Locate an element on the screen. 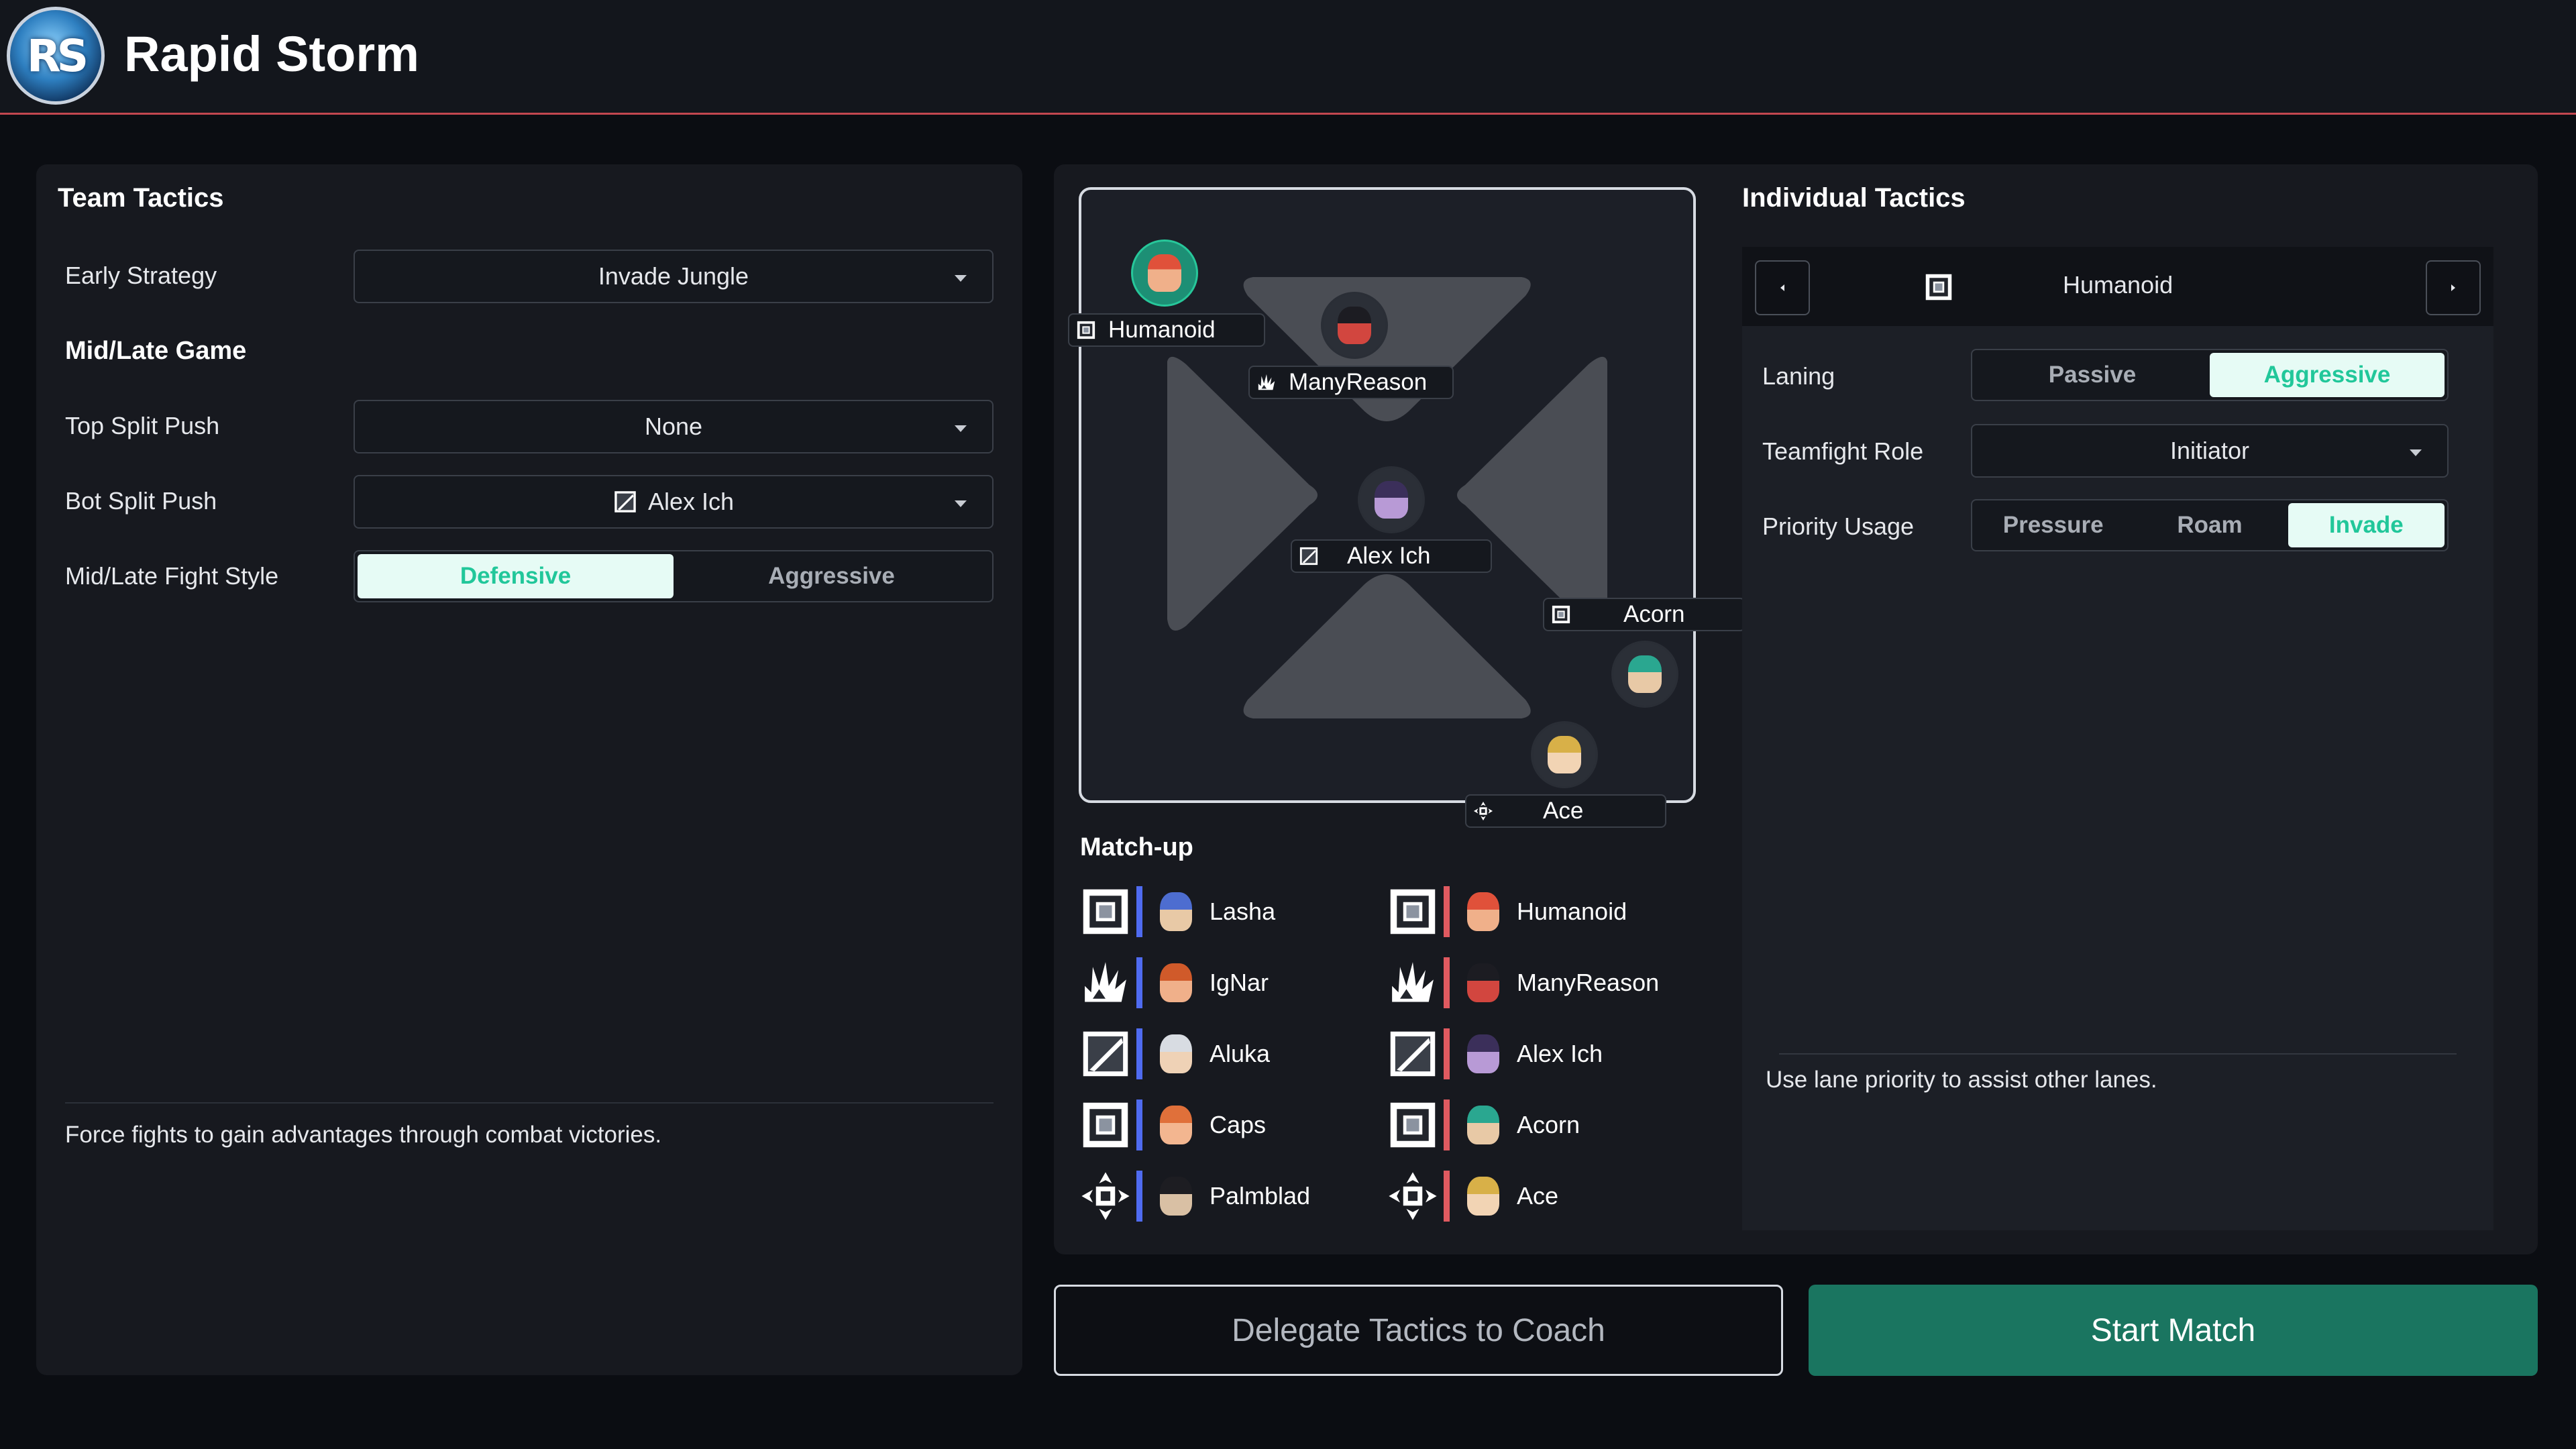 The height and width of the screenshot is (1449, 2576). map-avatar-alex-ich is located at coordinates (1391, 499).